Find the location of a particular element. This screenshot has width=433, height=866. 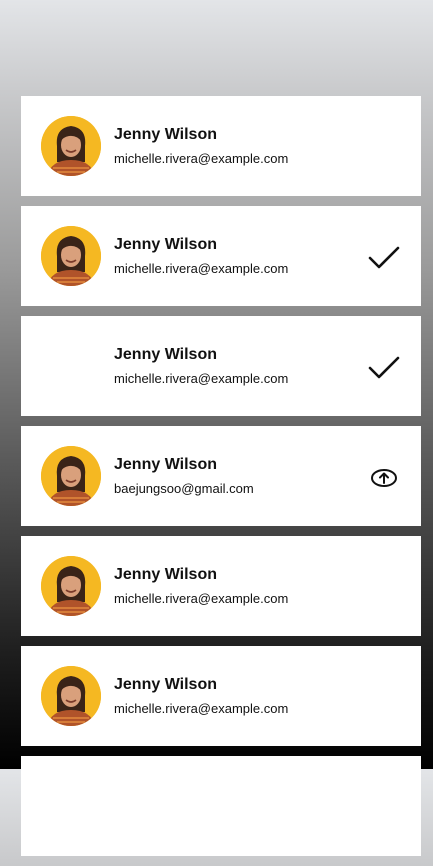

upload-icon is located at coordinates (384, 478).